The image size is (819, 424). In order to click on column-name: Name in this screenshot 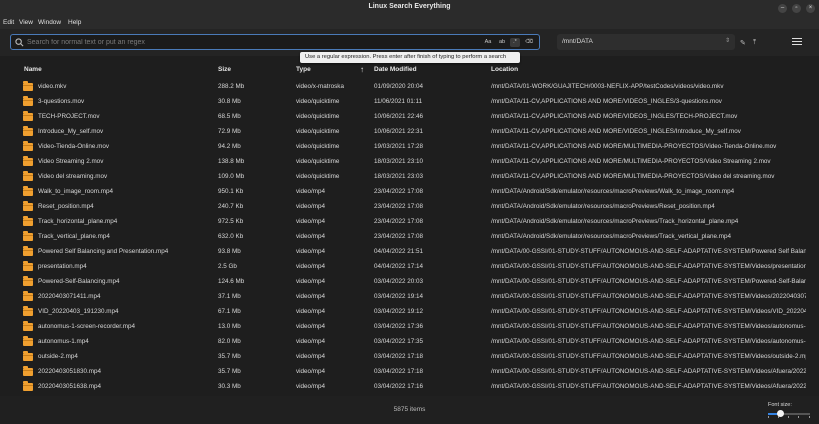, I will do `click(33, 69)`.